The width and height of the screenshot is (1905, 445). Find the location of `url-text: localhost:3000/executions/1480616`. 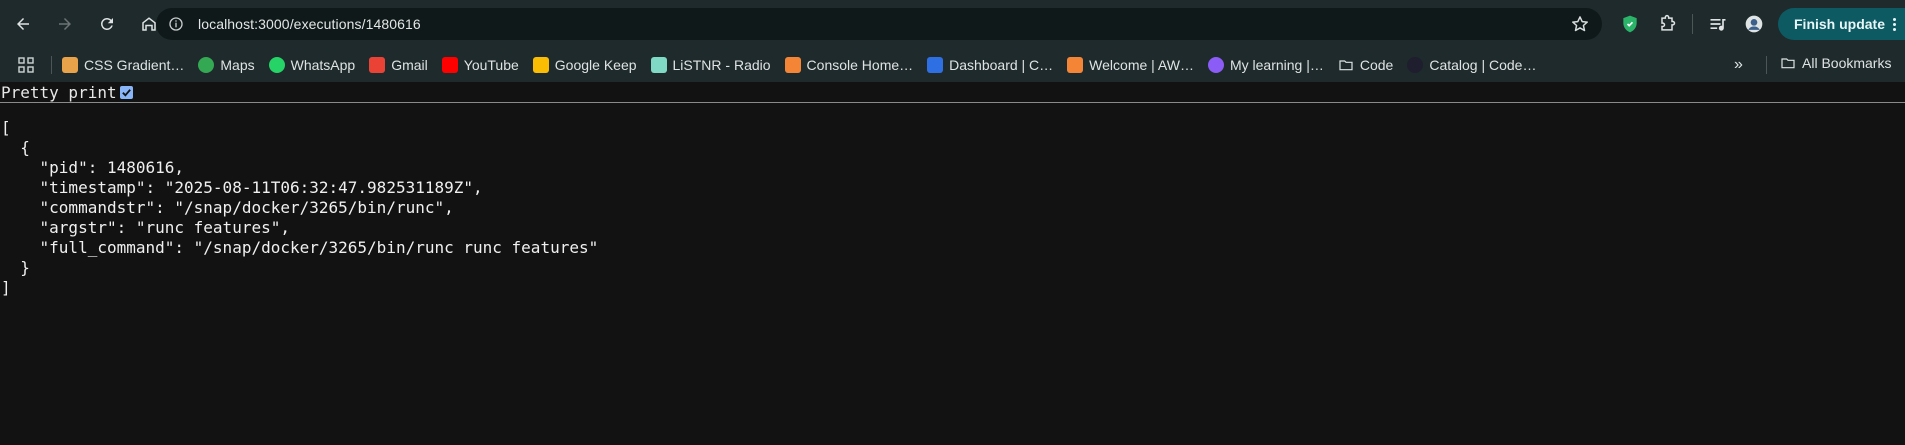

url-text: localhost:3000/executions/1480616 is located at coordinates (309, 24).